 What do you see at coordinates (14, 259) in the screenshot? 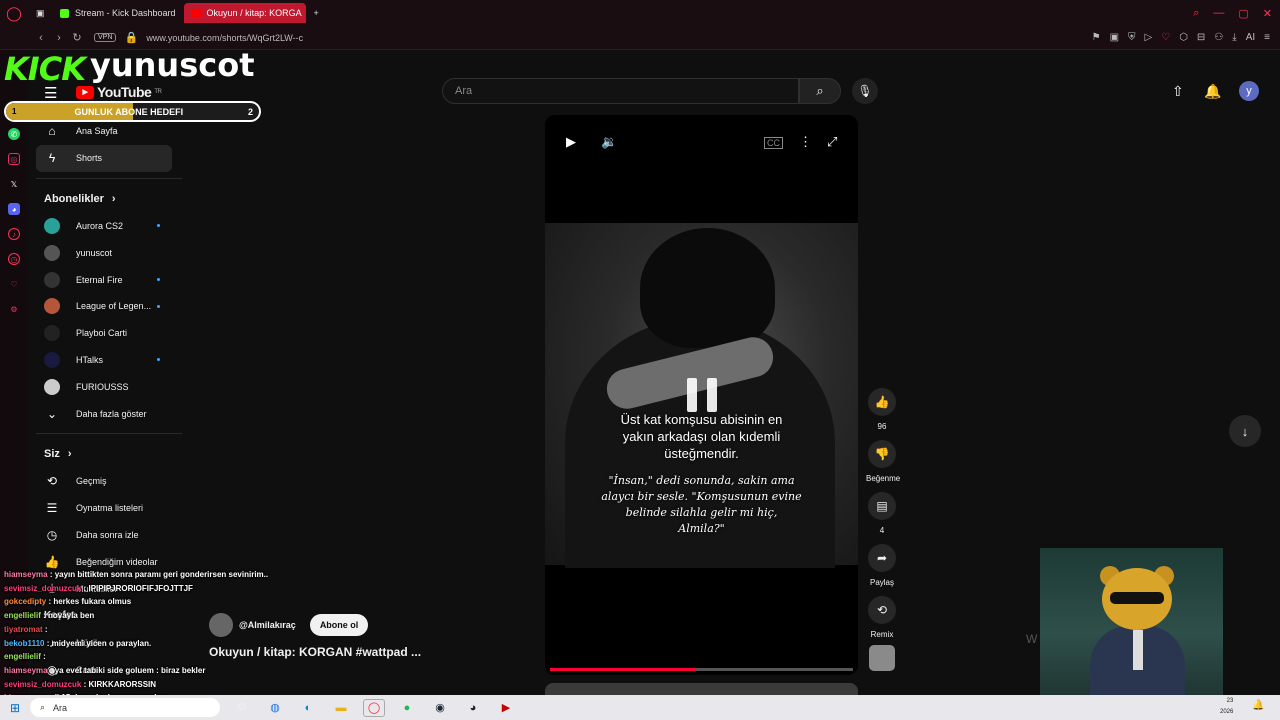
I see `history-sidebar-icon: ◷` at bounding box center [14, 259].